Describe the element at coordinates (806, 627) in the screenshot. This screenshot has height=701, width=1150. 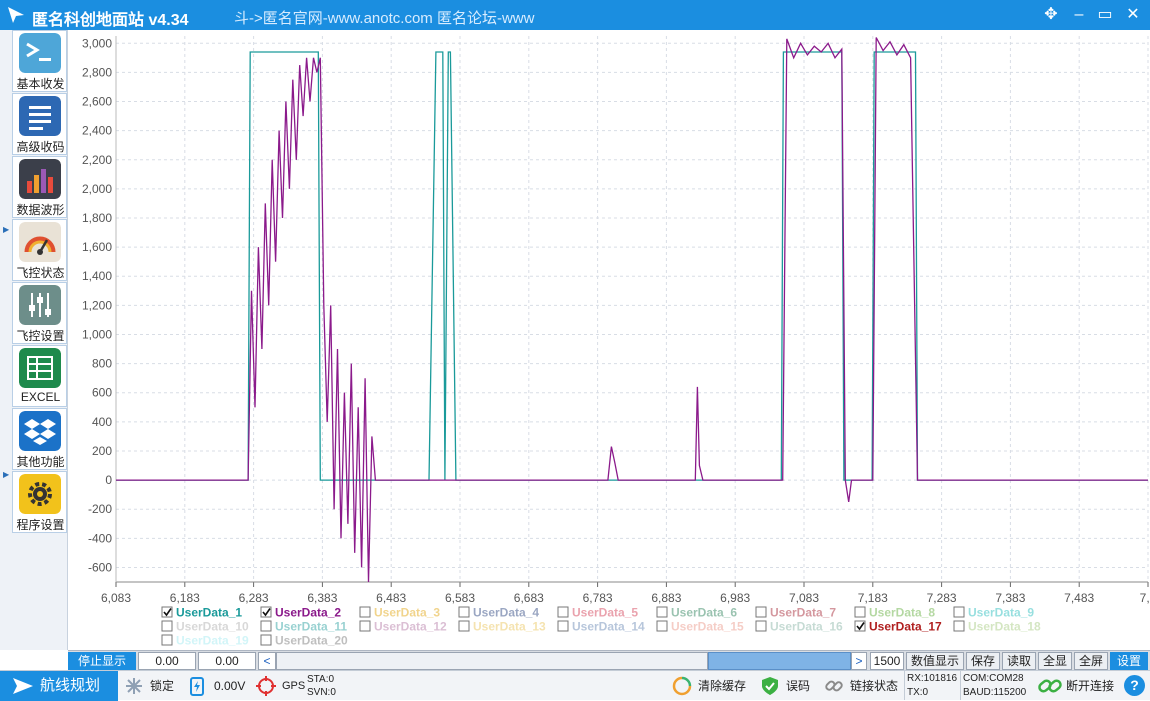
I see `legend-item-UserData_16: UserData_16` at that location.